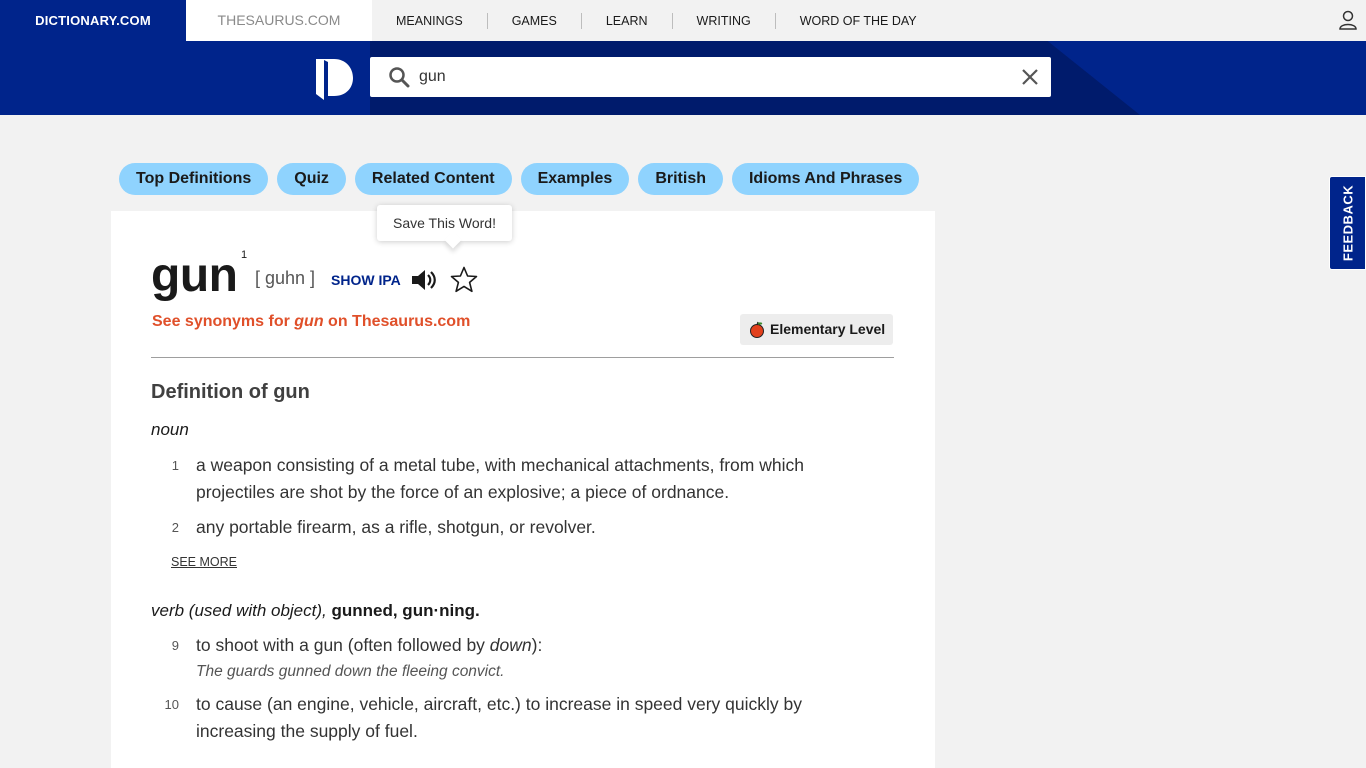  What do you see at coordinates (537, 645) in the screenshot?
I see `definition-text-part: ):` at bounding box center [537, 645].